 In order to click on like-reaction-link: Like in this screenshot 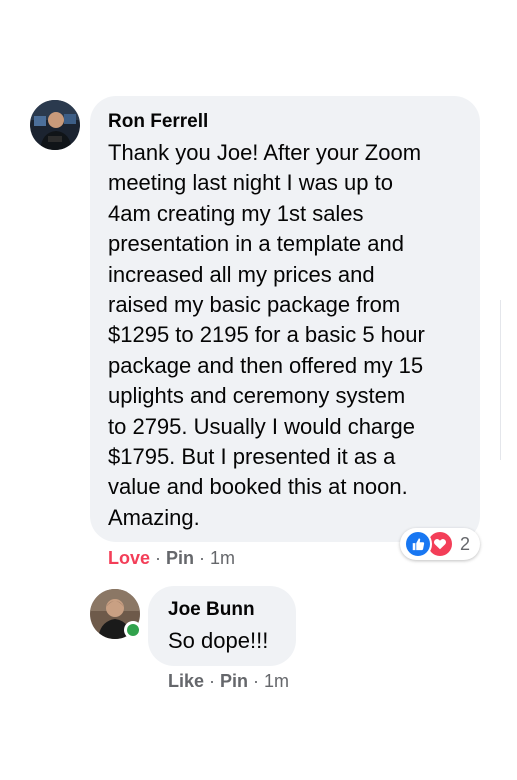, I will do `click(186, 681)`.